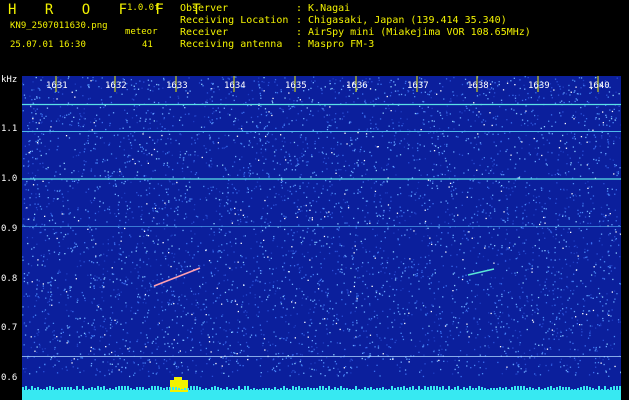 This screenshot has width=629, height=400. Describe the element at coordinates (59, 26) in the screenshot. I see `file-name: KN9_2507011630.png` at that location.